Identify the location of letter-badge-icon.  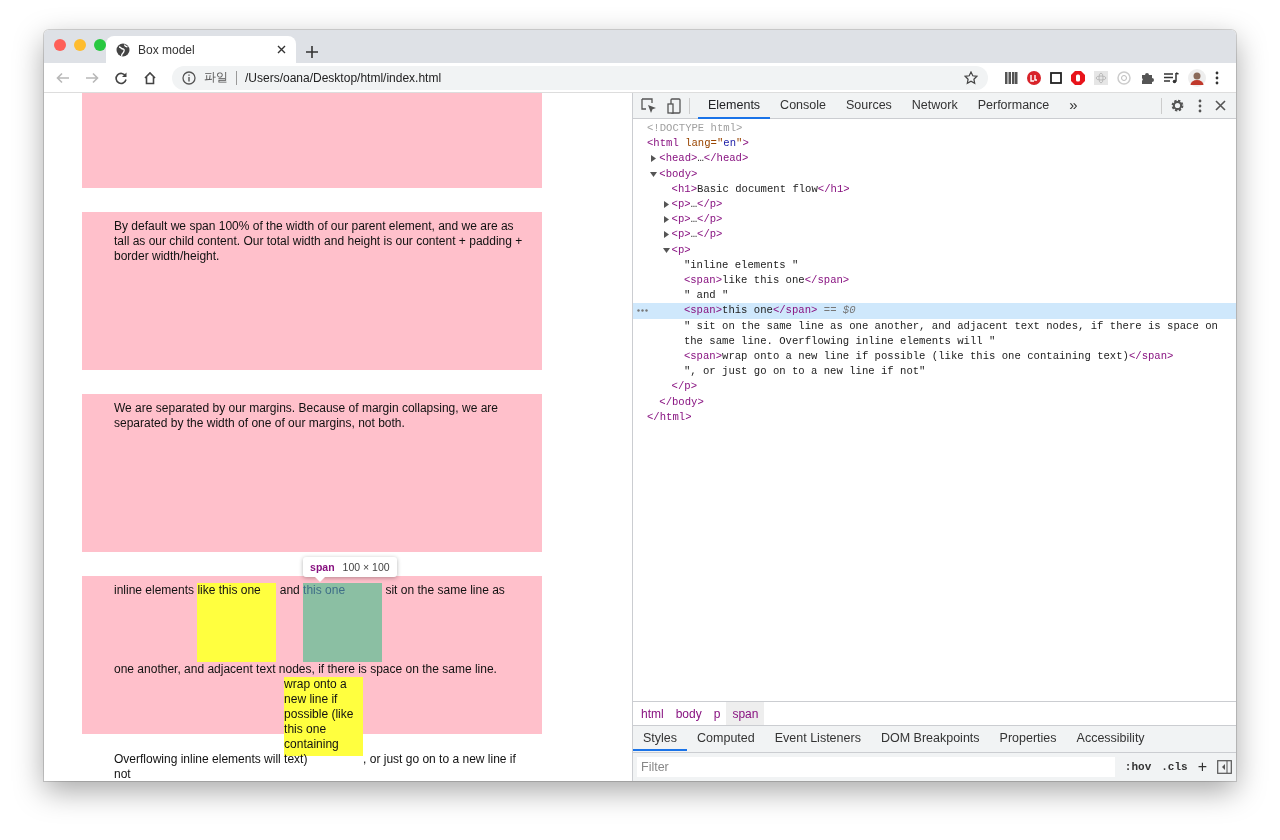
(1034, 77).